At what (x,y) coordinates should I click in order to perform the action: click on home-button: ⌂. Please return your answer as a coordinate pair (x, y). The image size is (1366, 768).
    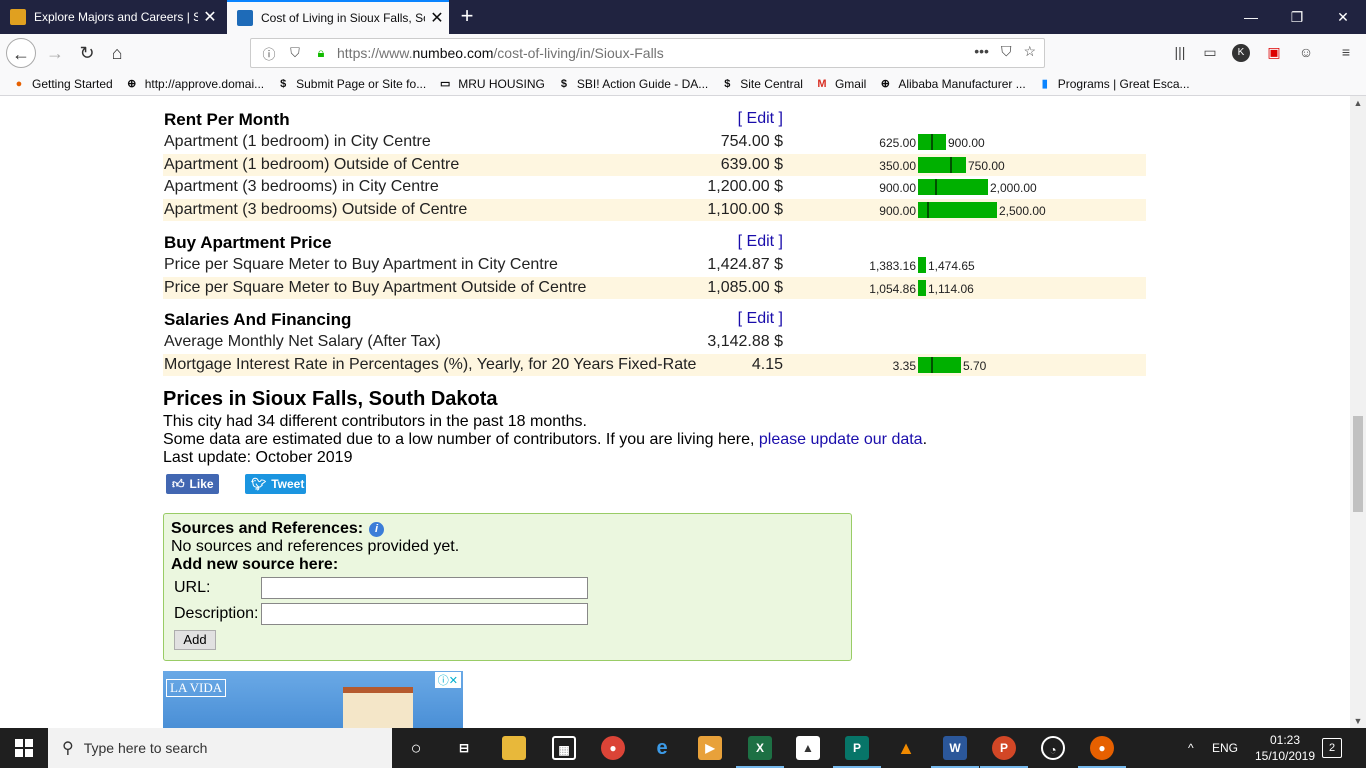
    Looking at the image, I should click on (117, 53).